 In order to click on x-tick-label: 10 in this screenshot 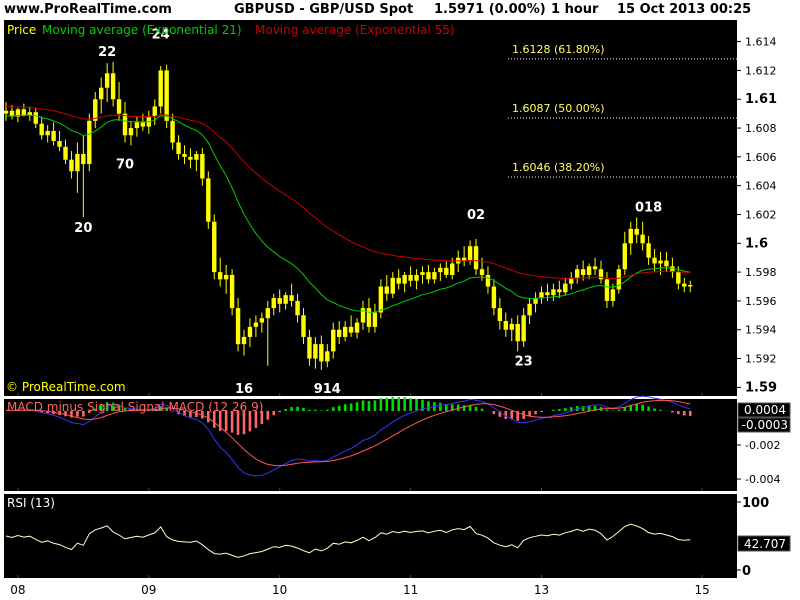, I will do `click(279, 590)`.